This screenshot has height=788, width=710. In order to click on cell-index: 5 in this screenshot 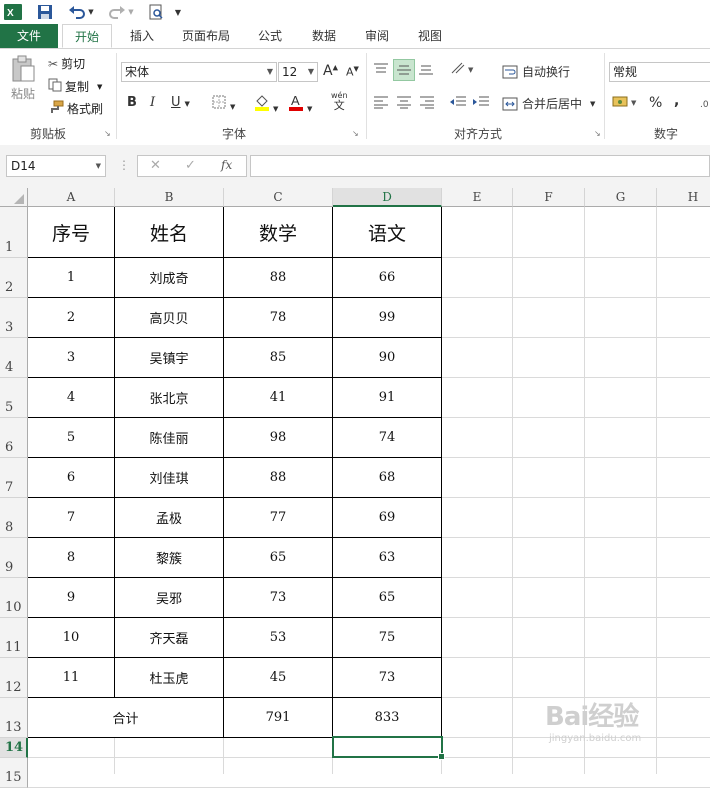, I will do `click(71, 438)`.